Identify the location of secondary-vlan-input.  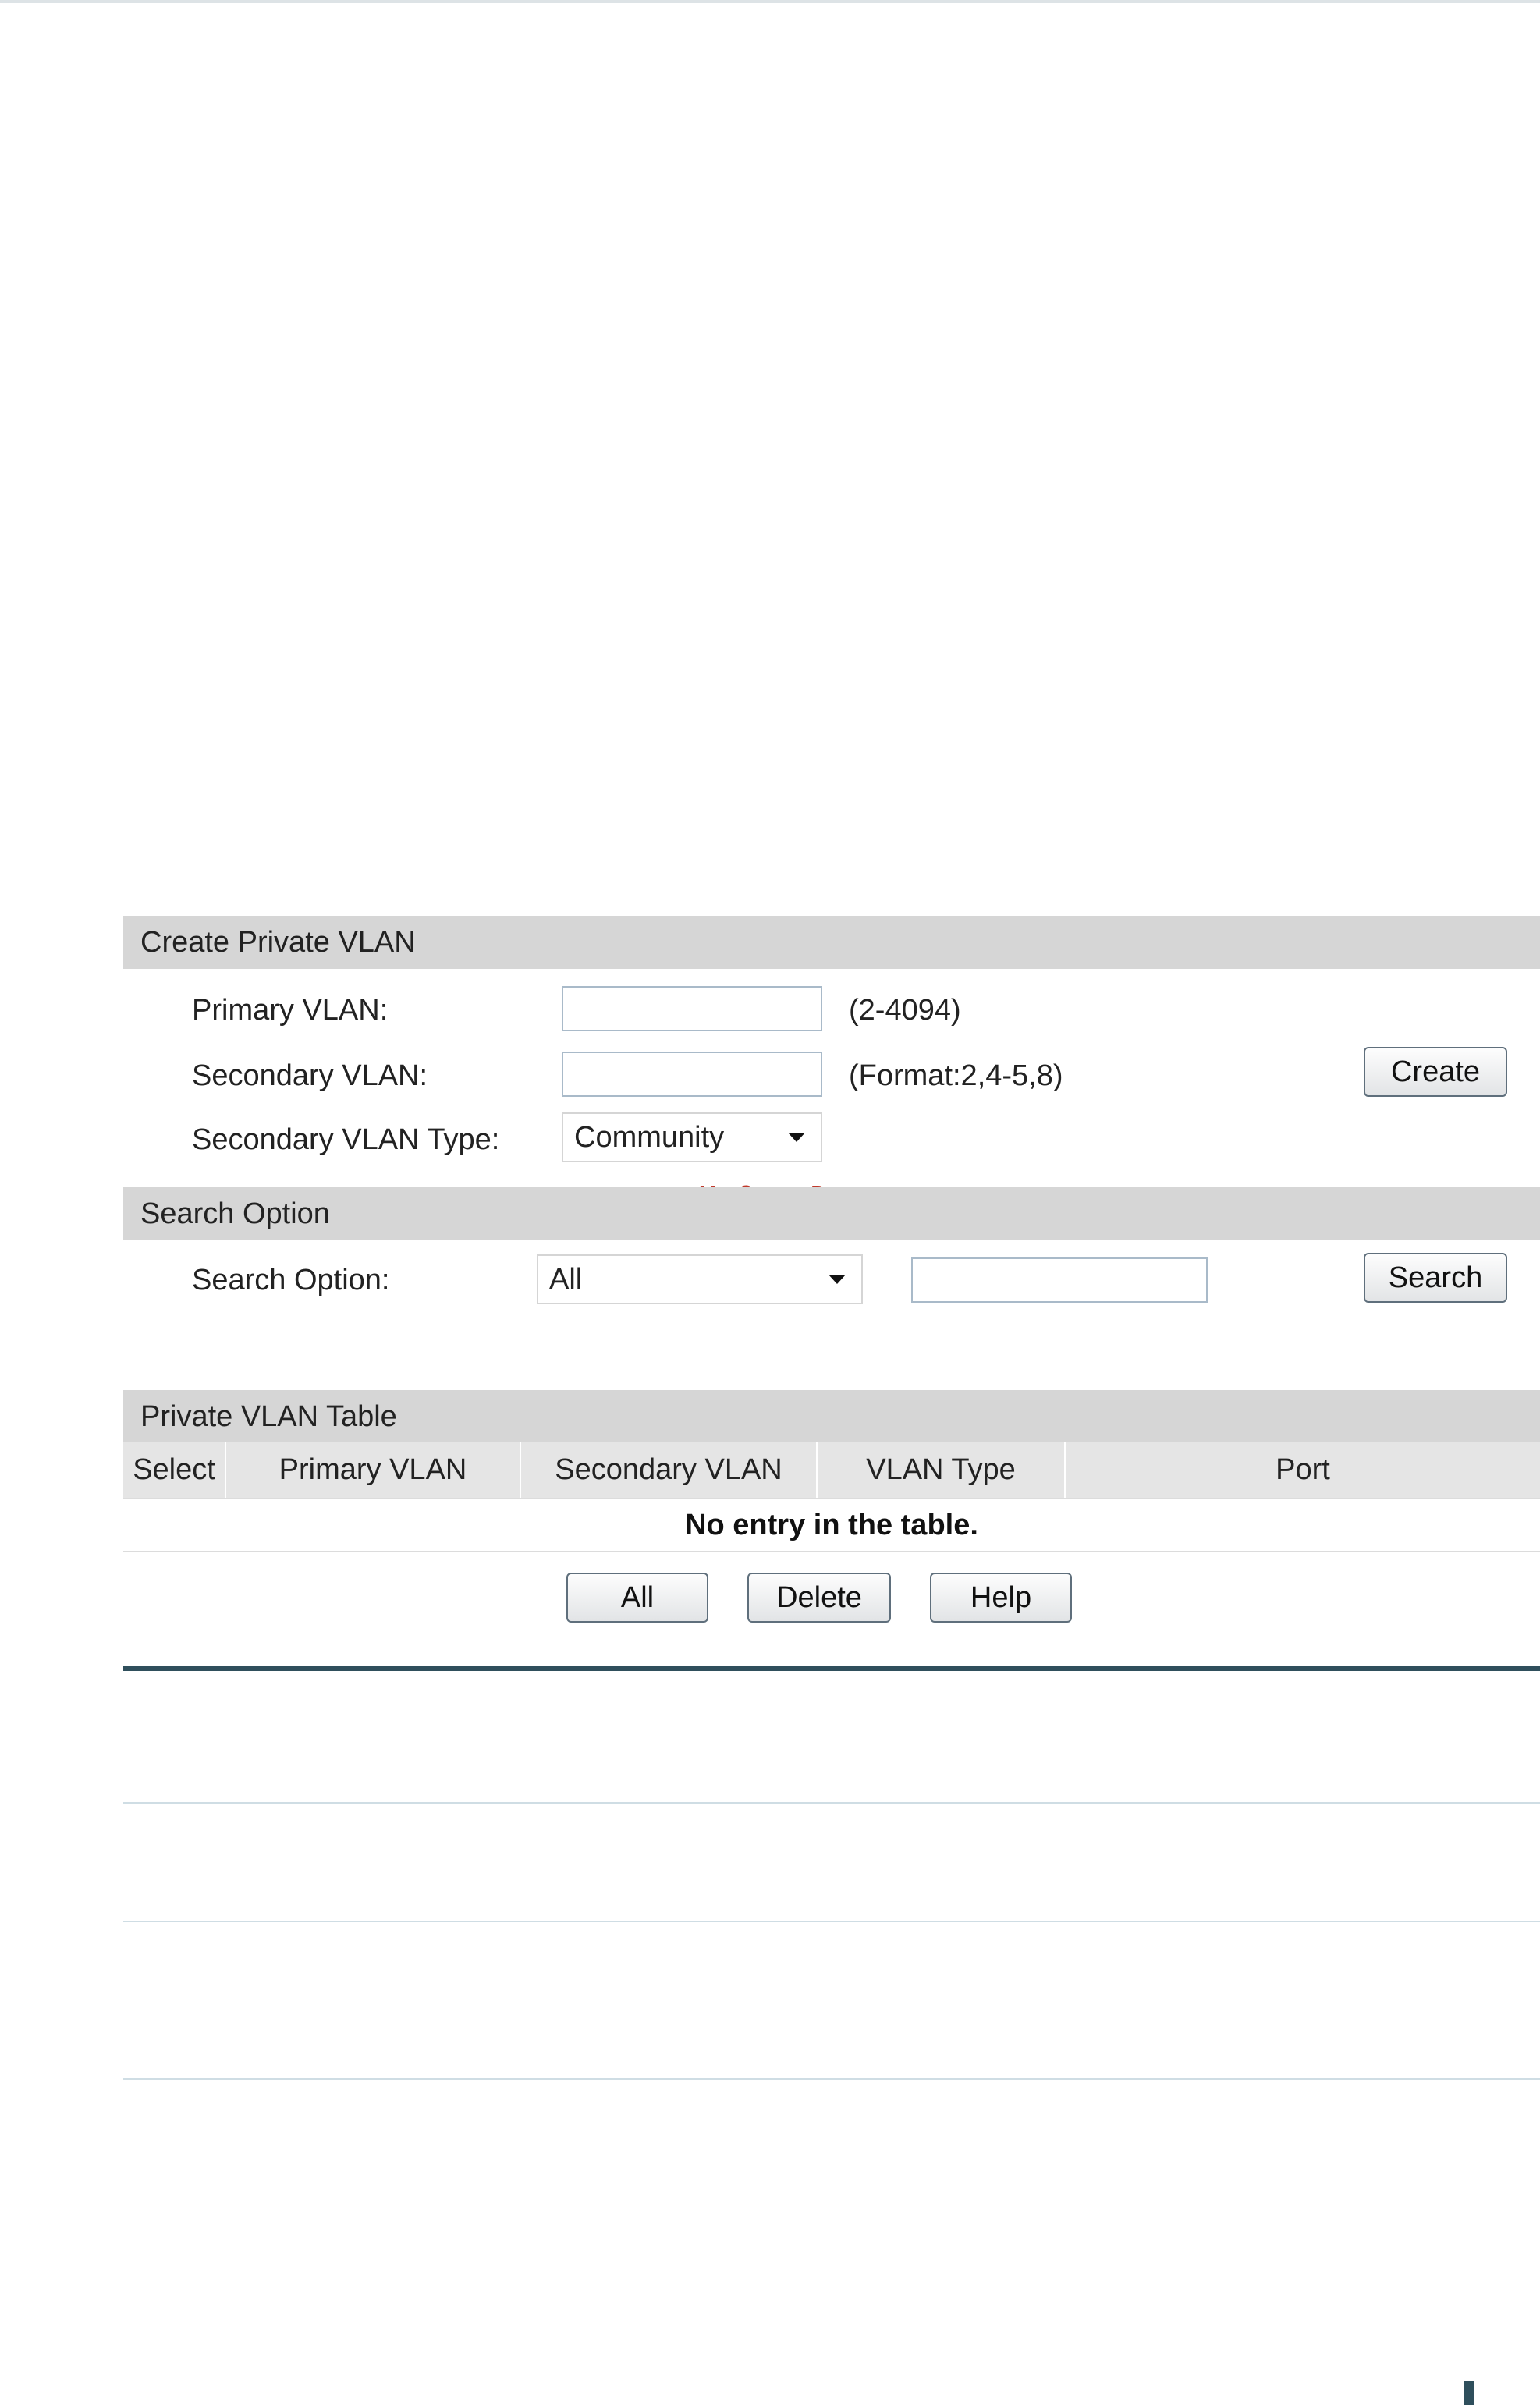
(692, 1074).